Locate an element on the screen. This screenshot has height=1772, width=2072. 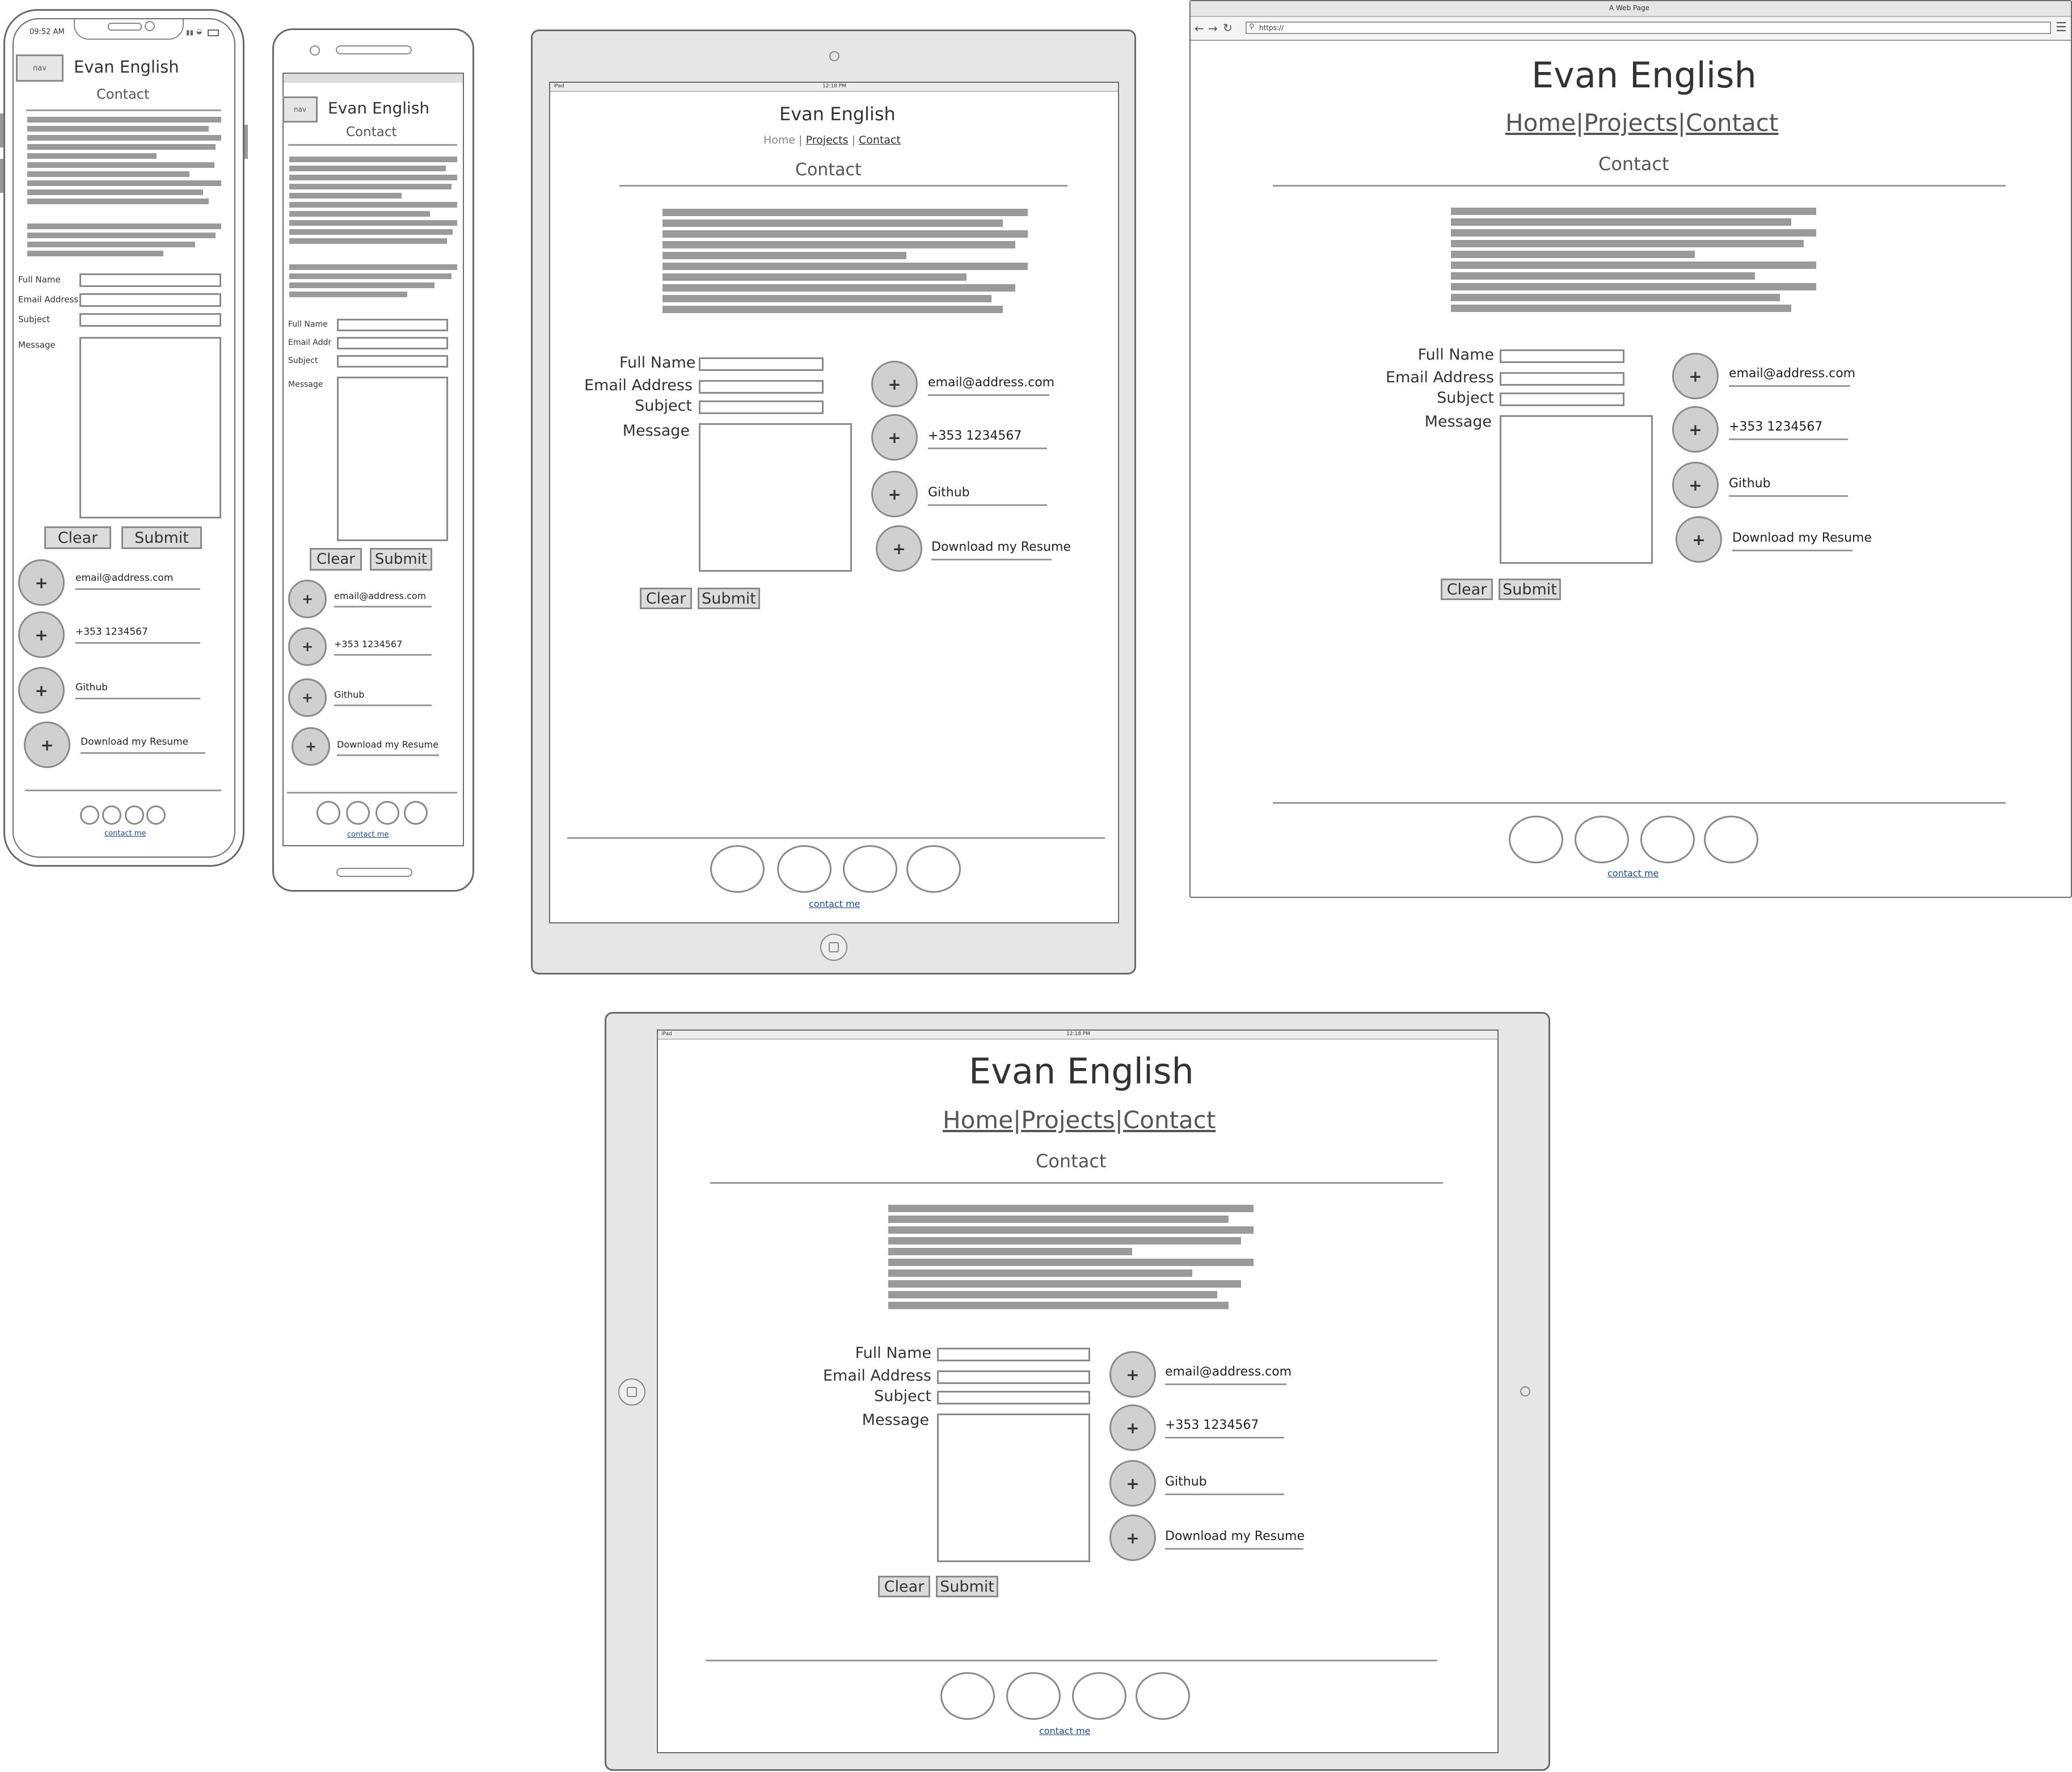
reload-icon: ↻ is located at coordinates (1228, 28).